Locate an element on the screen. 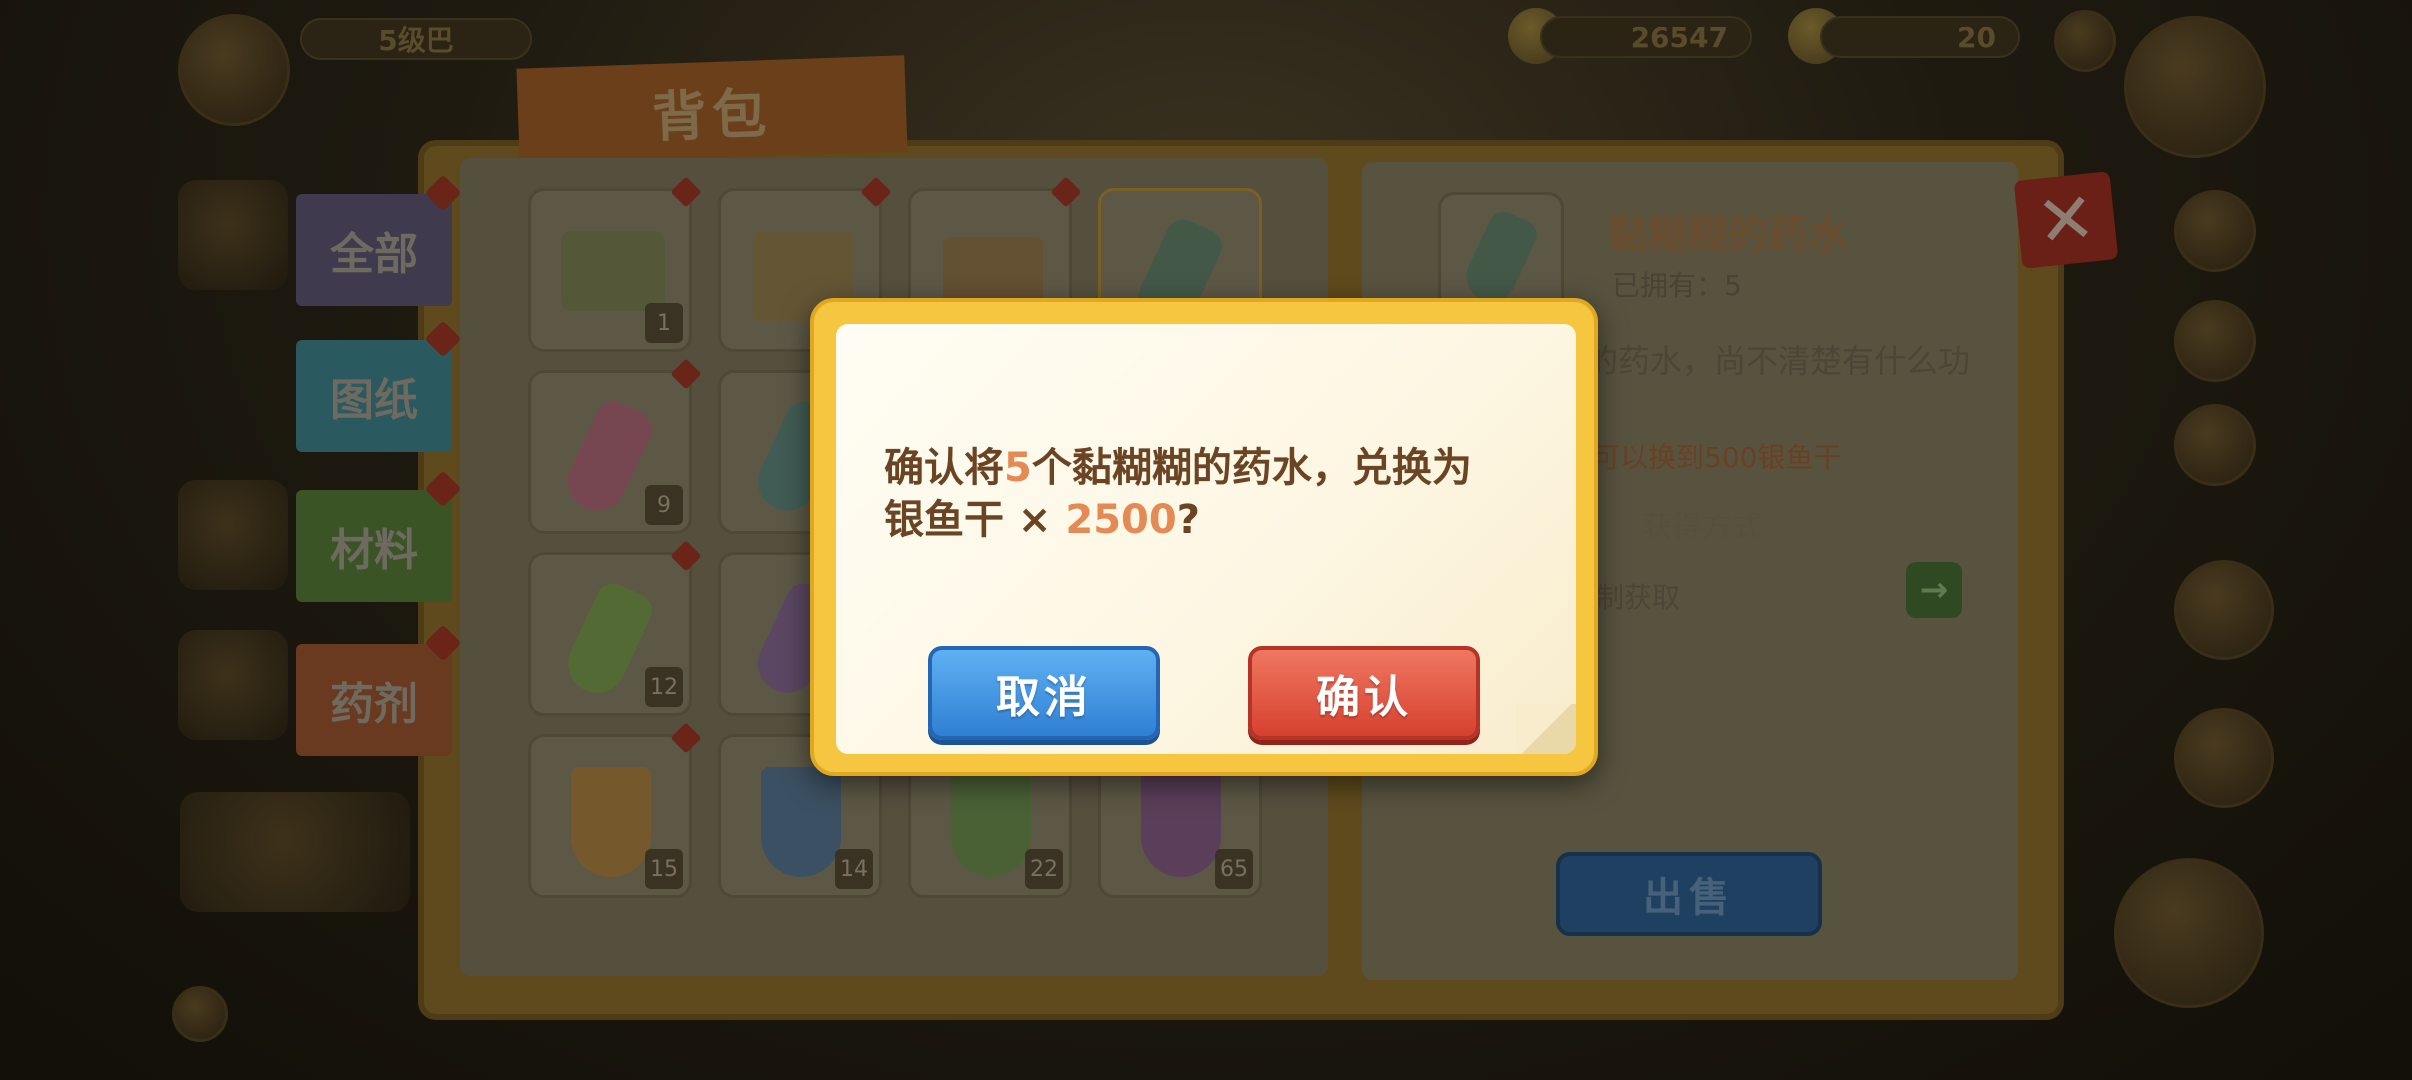  item-name: 黏糊糊的药水 is located at coordinates (1728, 235).